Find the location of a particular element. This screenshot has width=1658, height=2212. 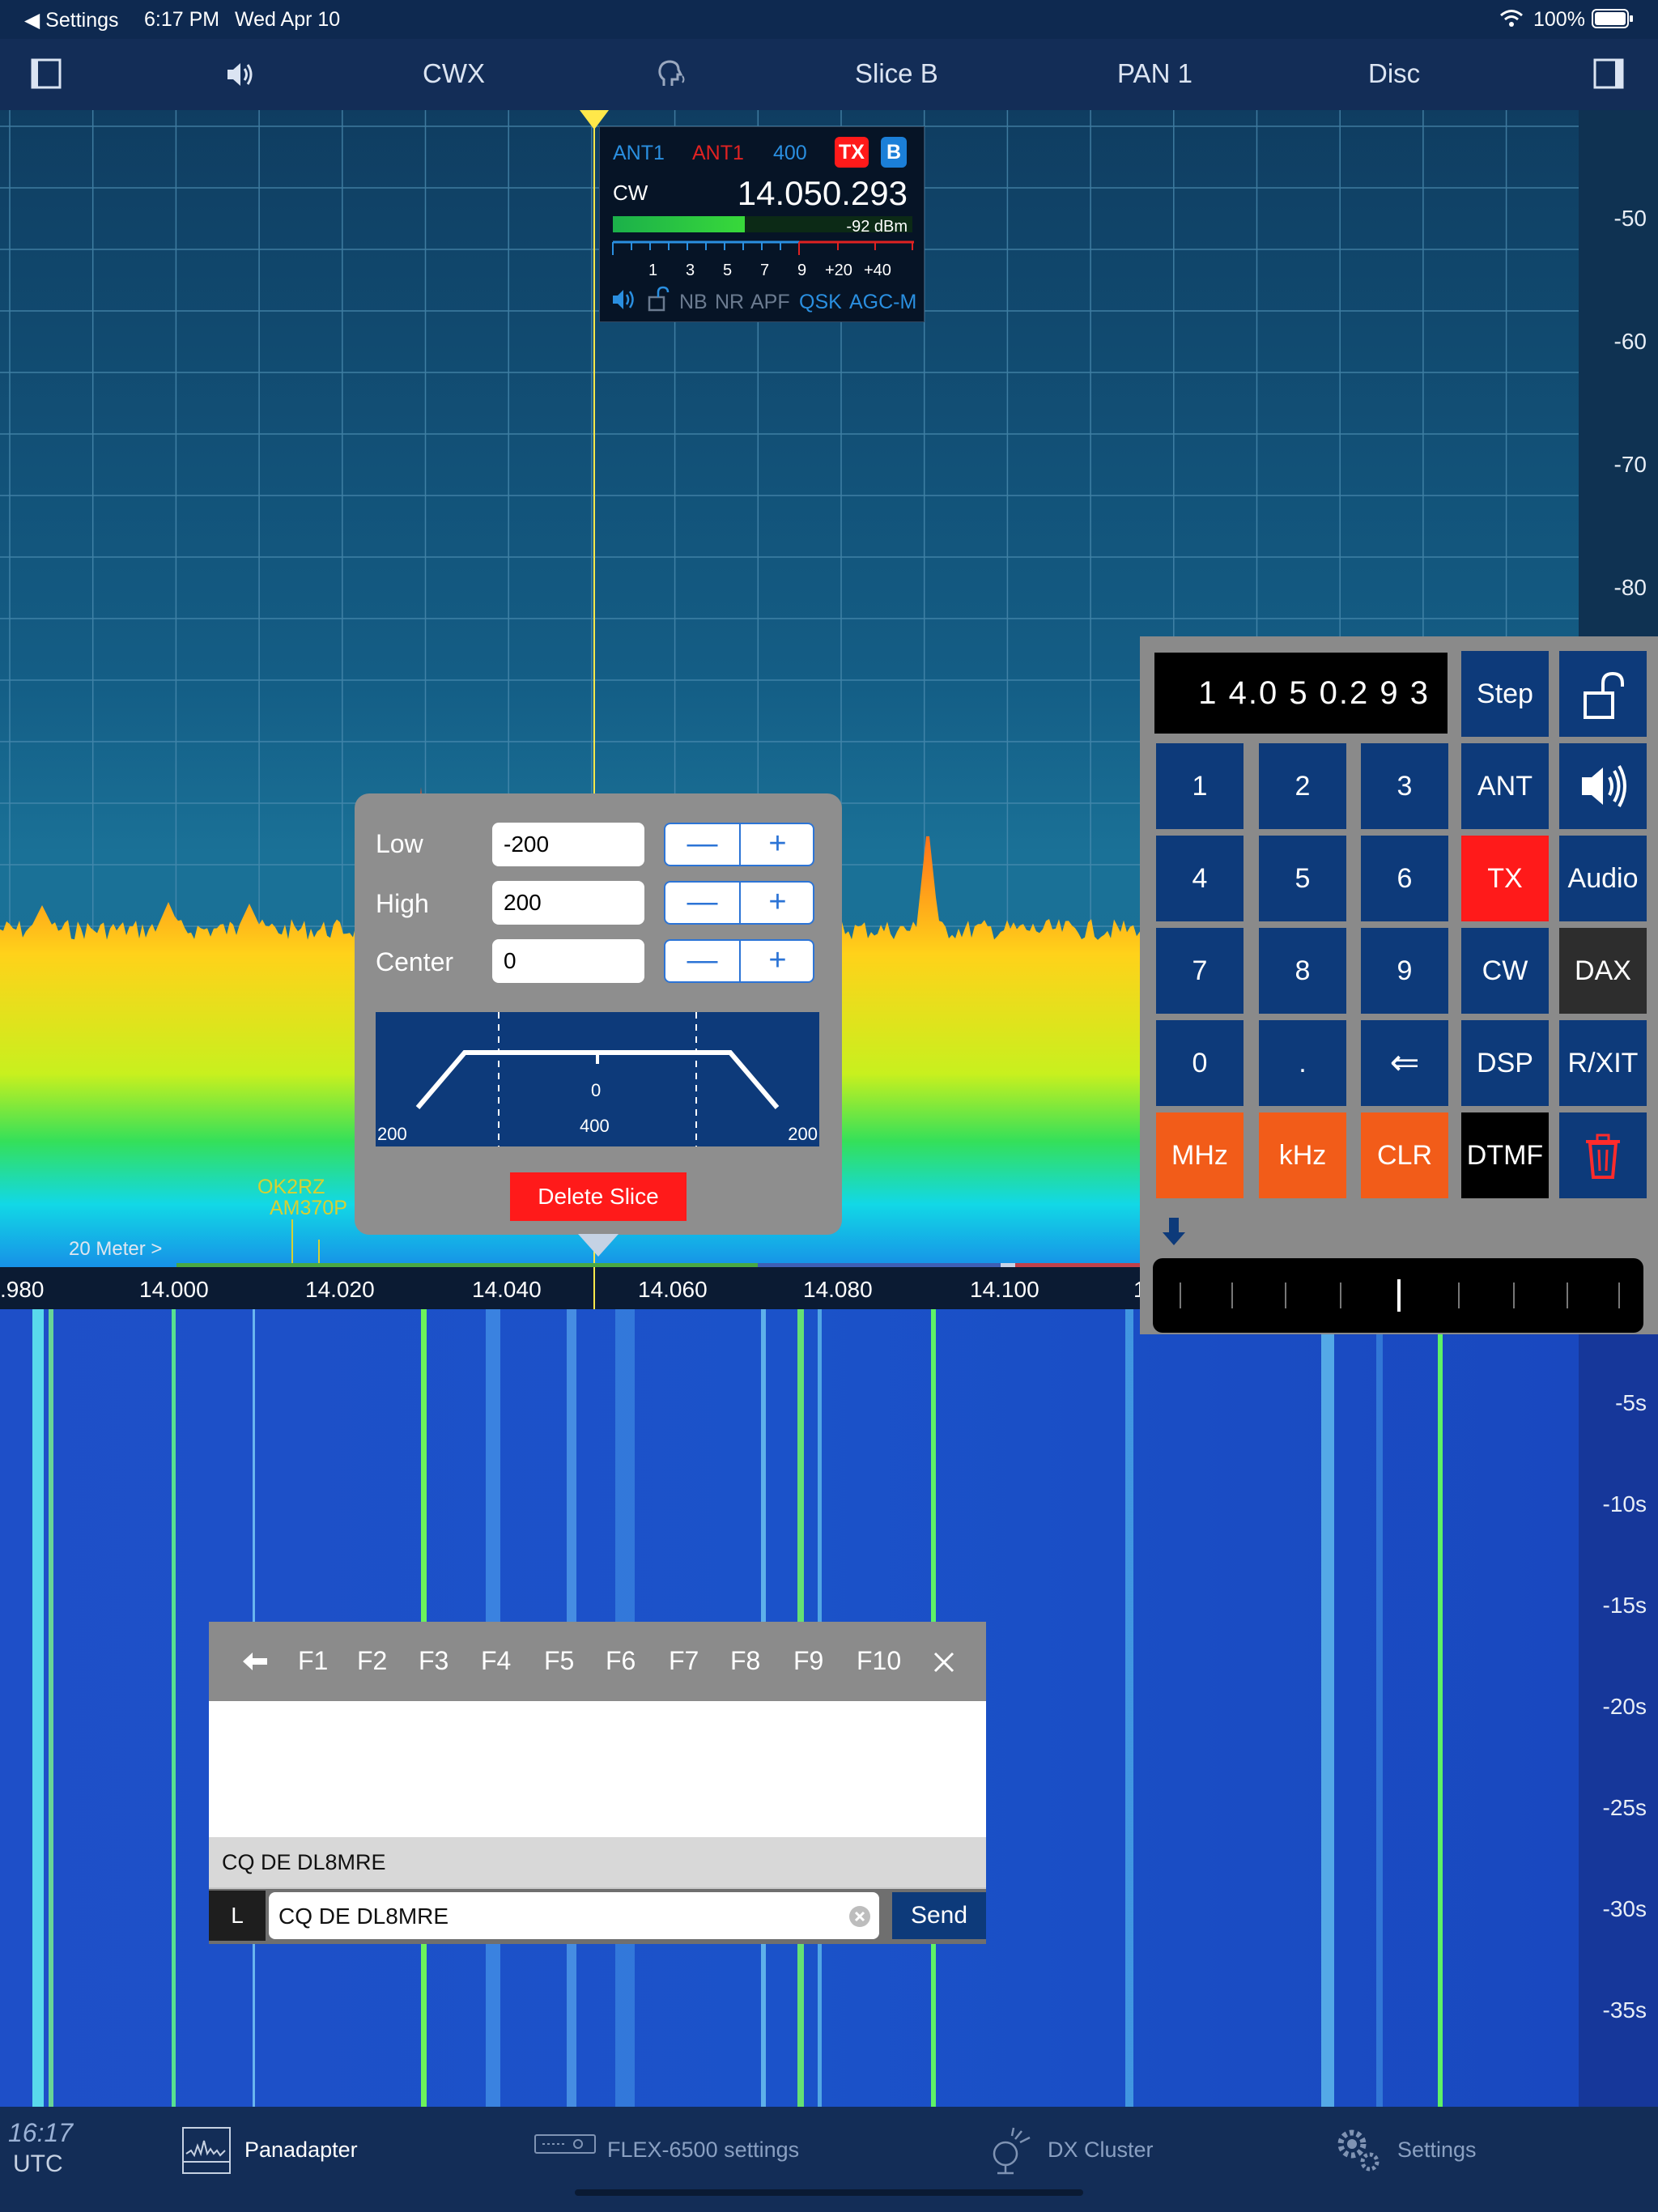

rx-antenna: ANT1 is located at coordinates (639, 154).